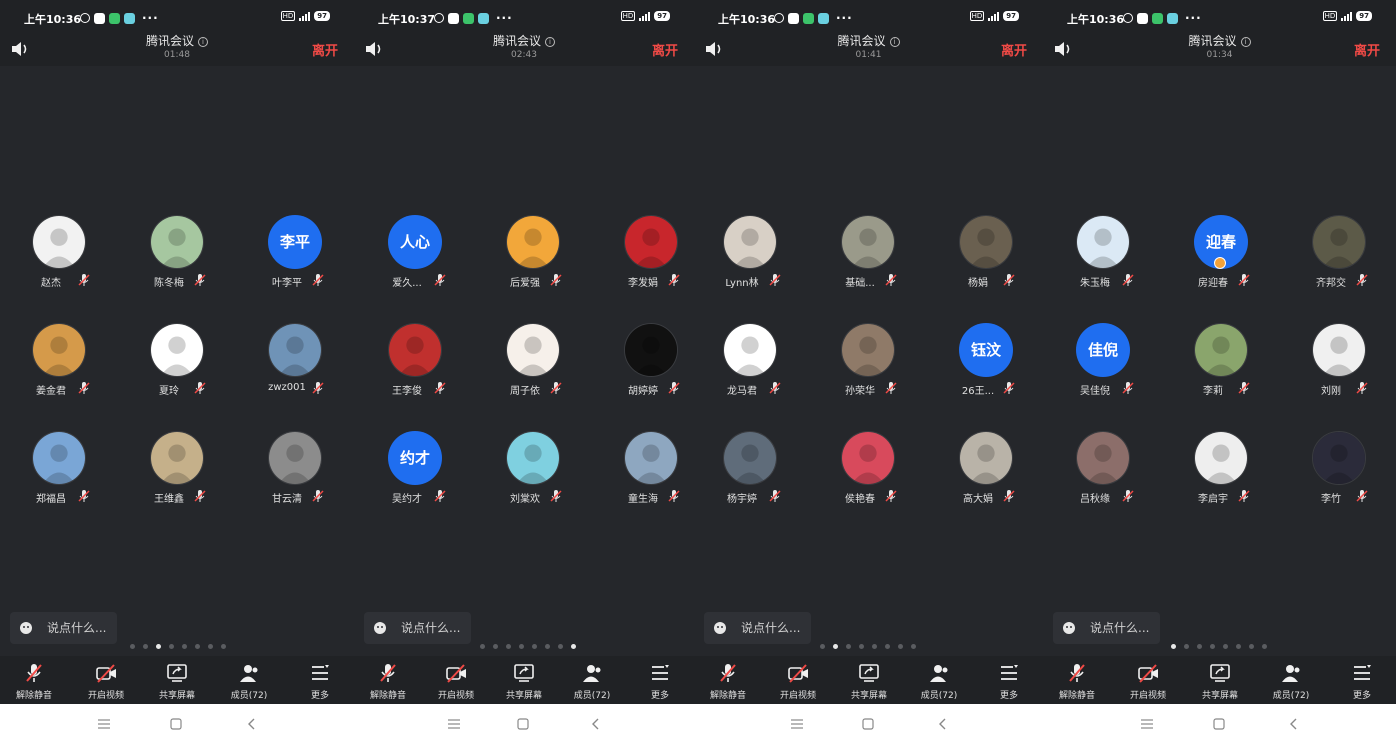 The image size is (1396, 744). Describe the element at coordinates (1339, 255) in the screenshot. I see `participant-tile: 齐邦交` at that location.